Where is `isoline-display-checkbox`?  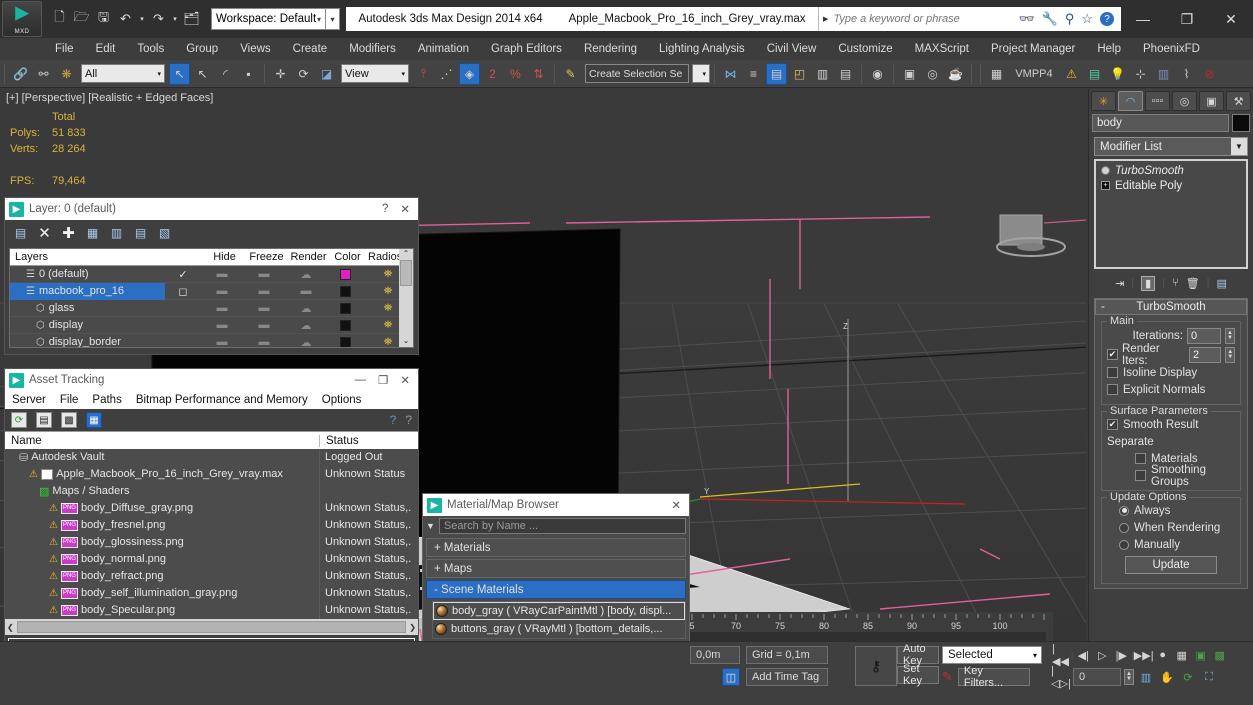 isoline-display-checkbox is located at coordinates (1112, 372).